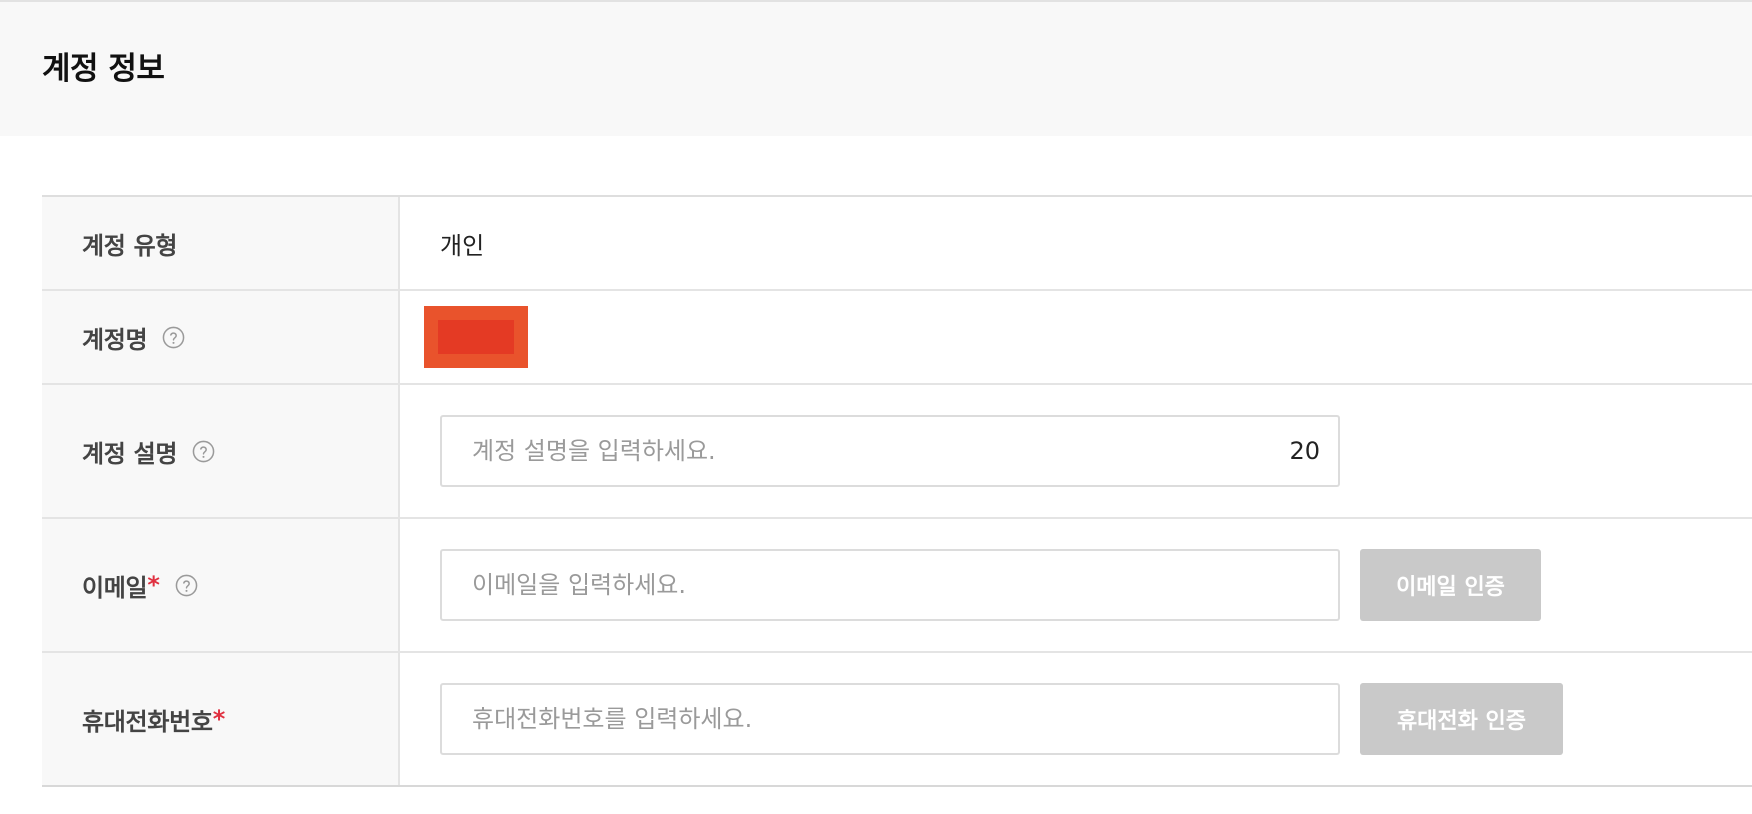  I want to click on phone-label-cell: 휴대전화번호 *, so click(221, 719).